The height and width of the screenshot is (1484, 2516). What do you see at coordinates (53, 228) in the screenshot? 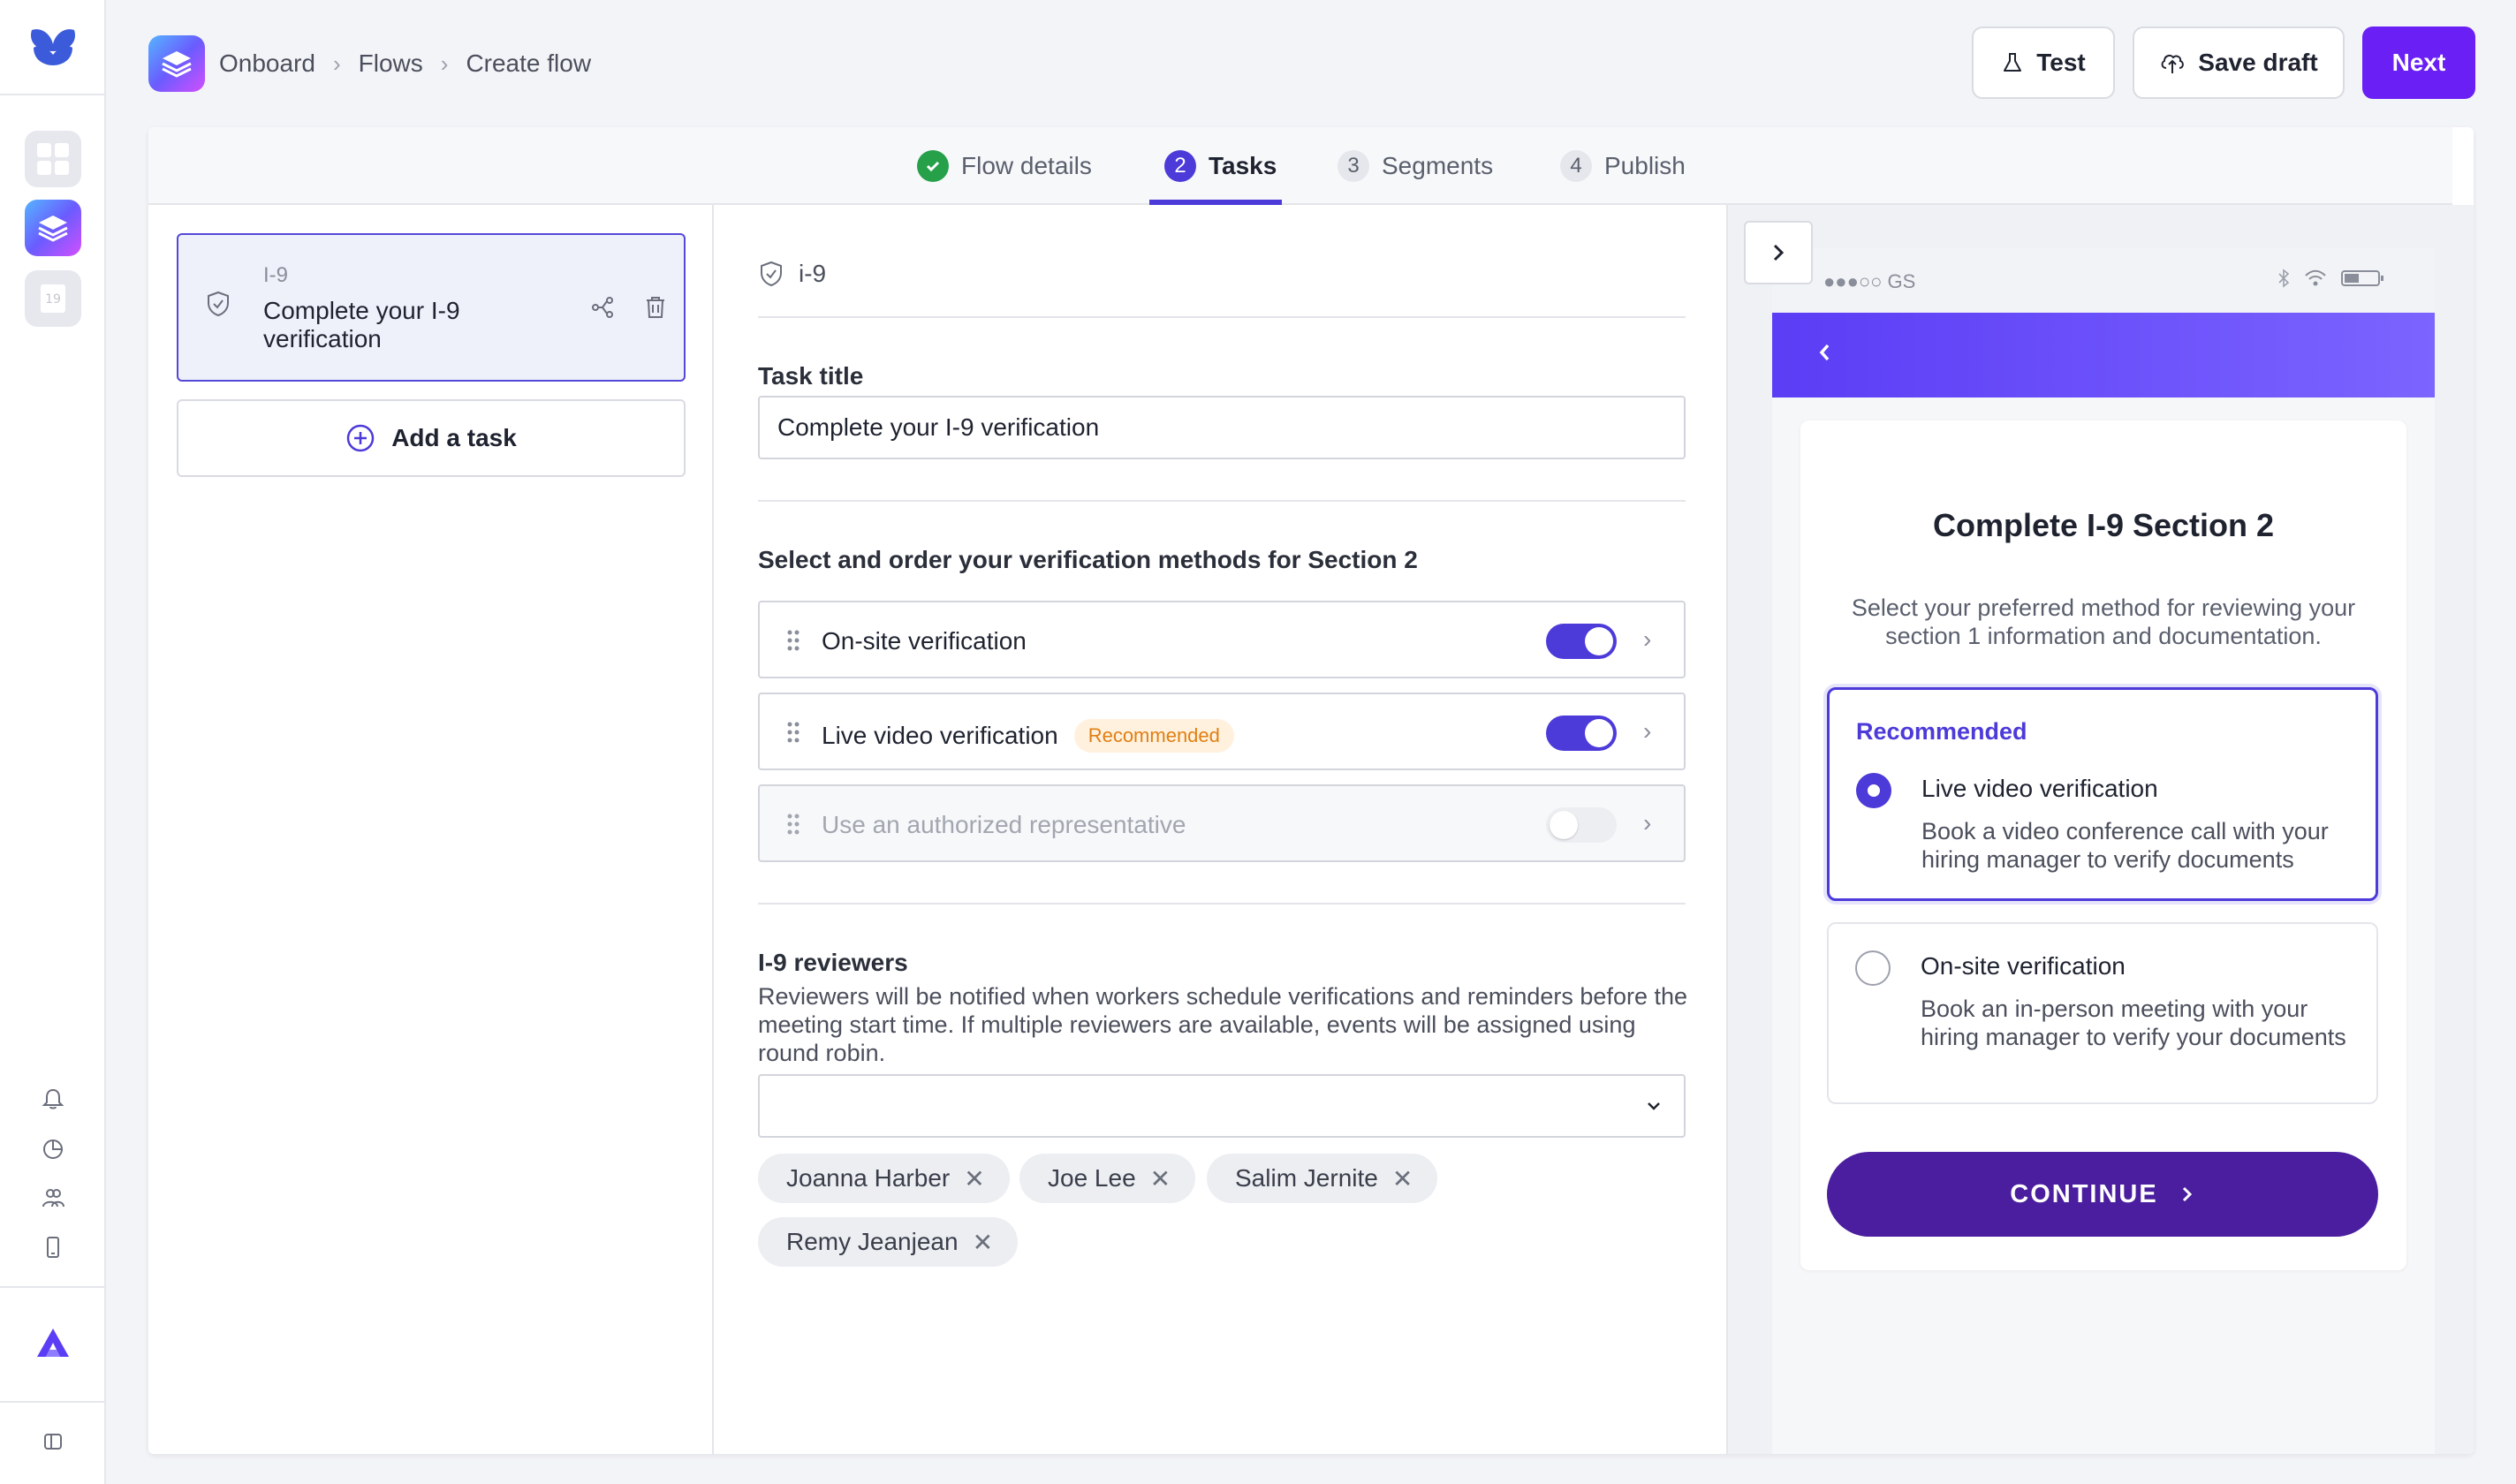
I see `onboard-app-icon` at bounding box center [53, 228].